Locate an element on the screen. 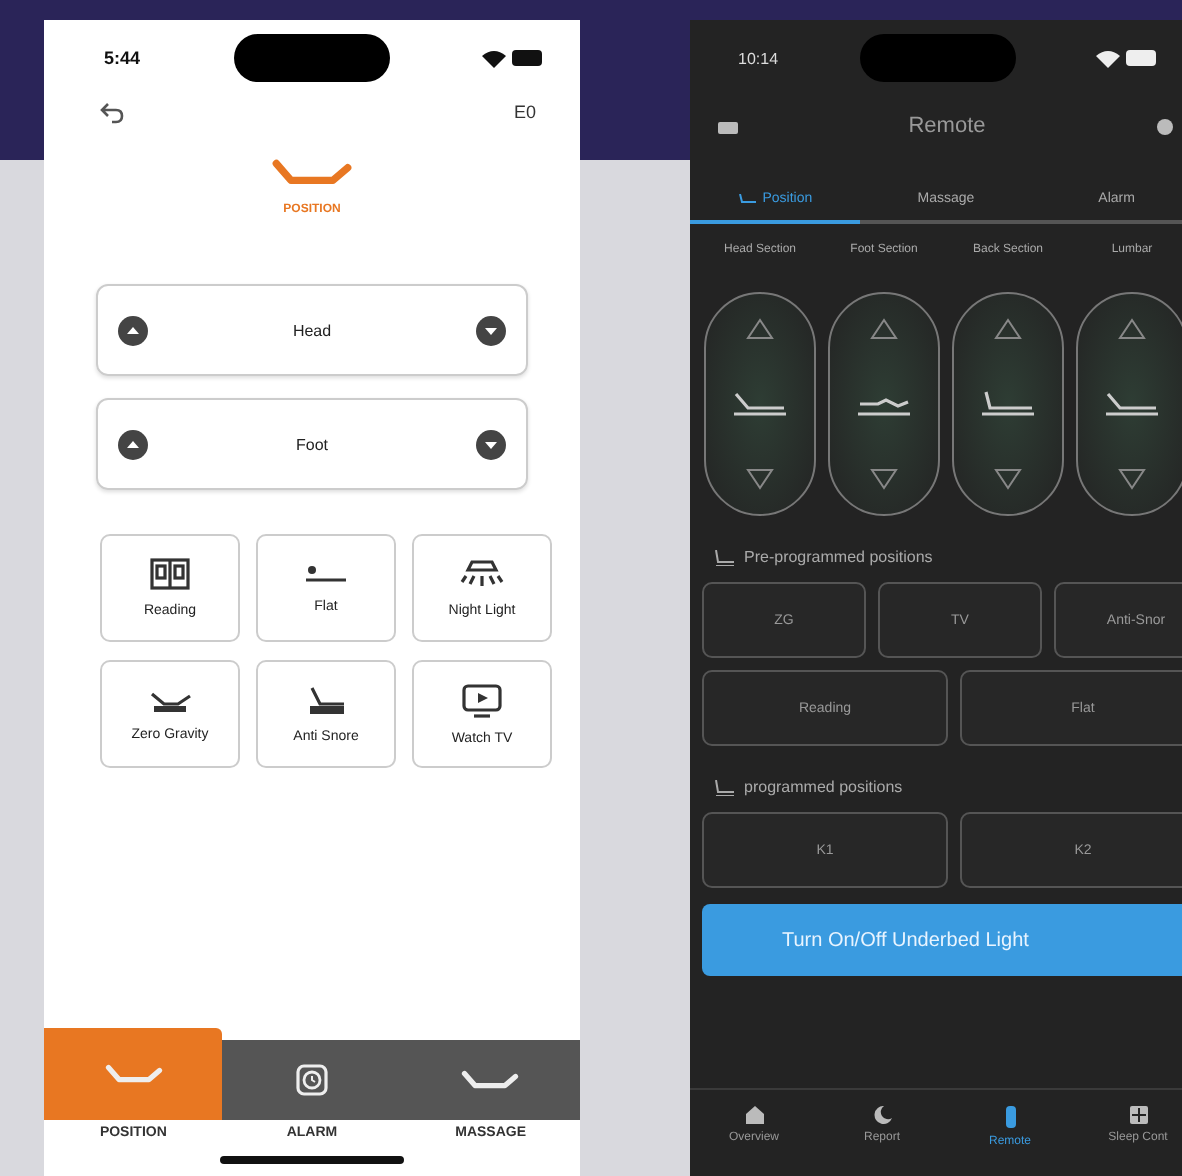 The width and height of the screenshot is (1182, 1176). moon-icon is located at coordinates (882, 1115).